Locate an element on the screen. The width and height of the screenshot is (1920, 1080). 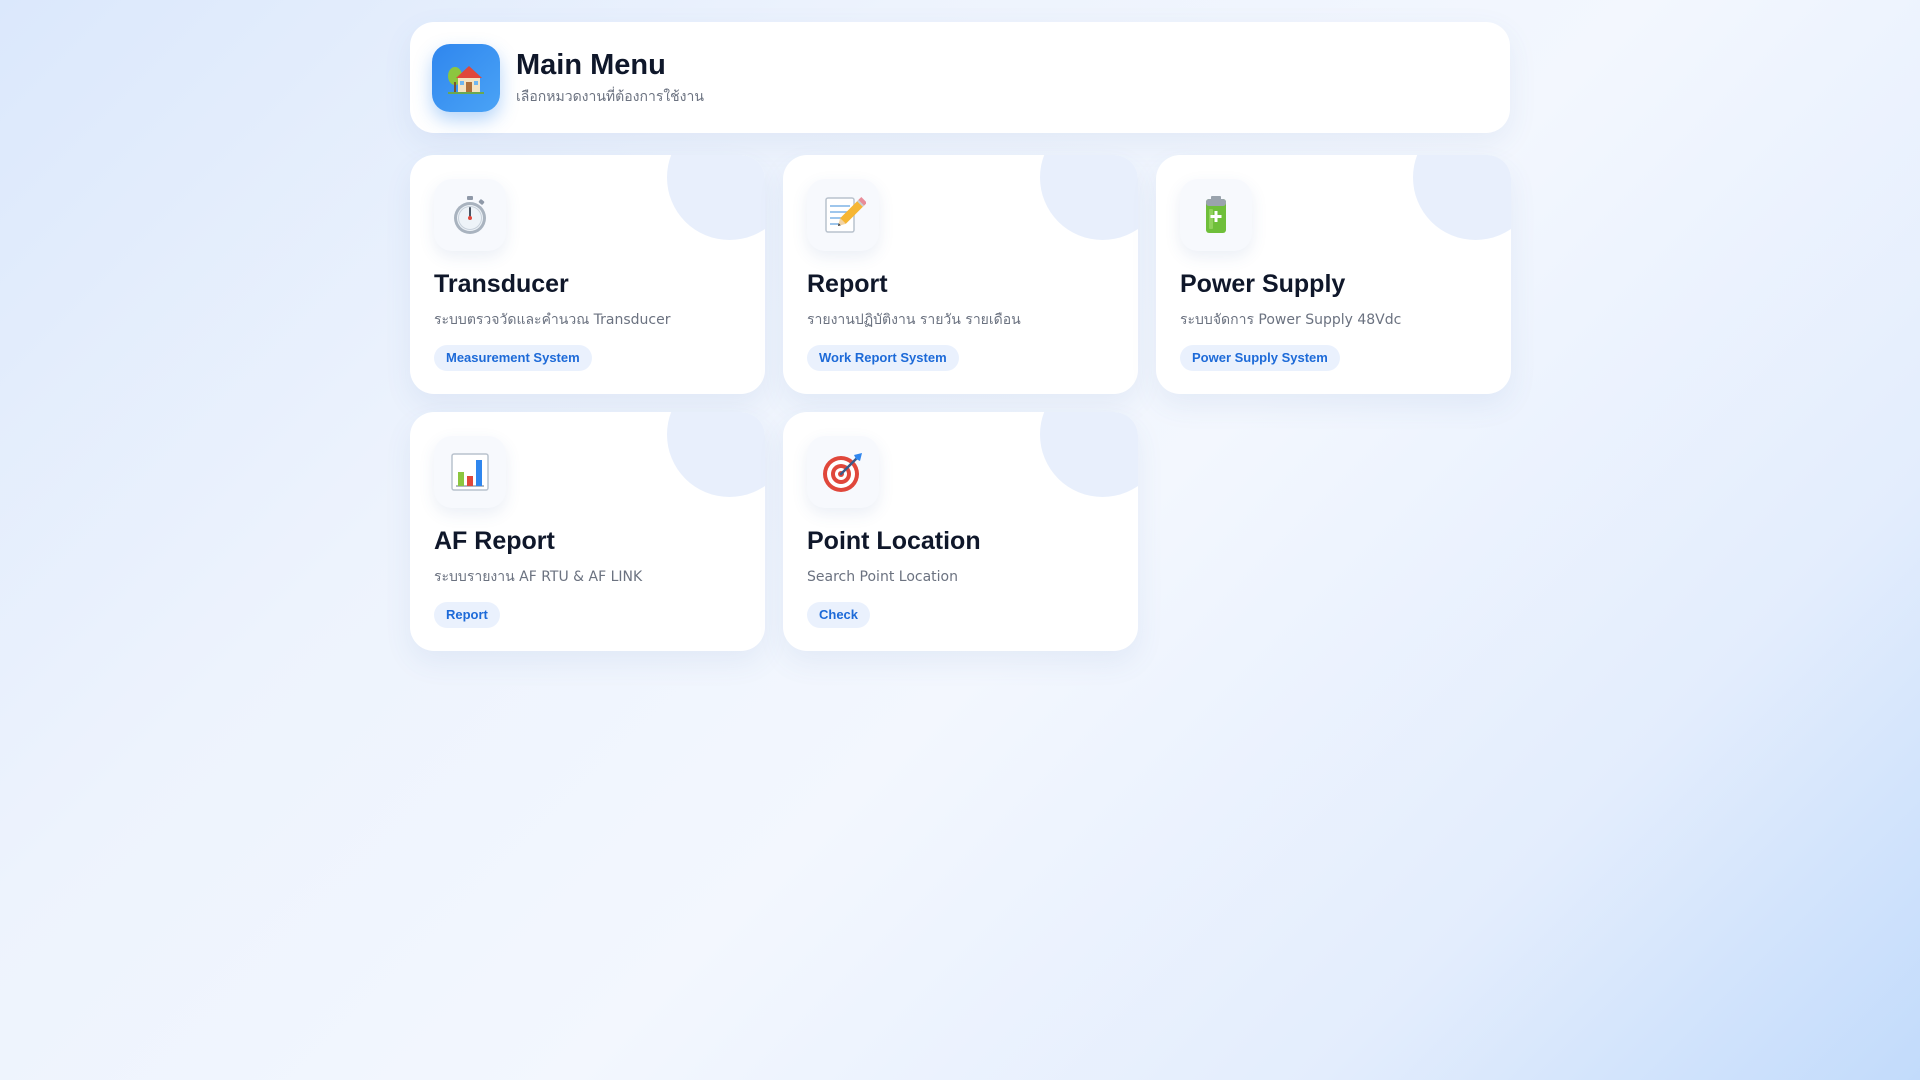
bar-chart-icon is located at coordinates (470, 472).